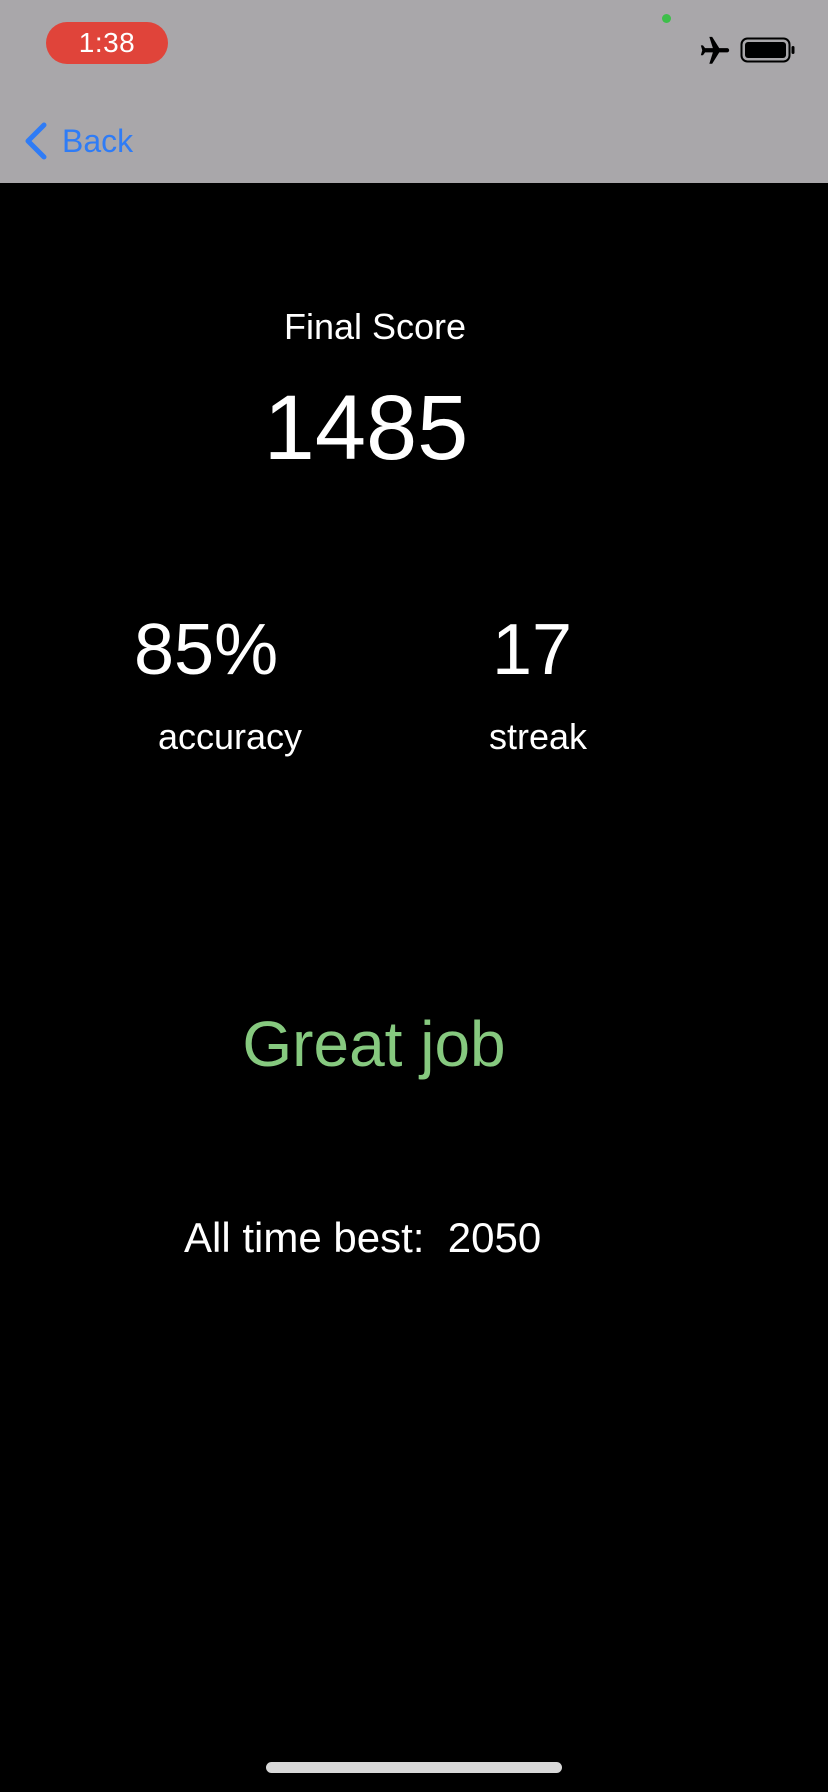 The width and height of the screenshot is (828, 1792). What do you see at coordinates (98, 141) in the screenshot?
I see `back-label: Back` at bounding box center [98, 141].